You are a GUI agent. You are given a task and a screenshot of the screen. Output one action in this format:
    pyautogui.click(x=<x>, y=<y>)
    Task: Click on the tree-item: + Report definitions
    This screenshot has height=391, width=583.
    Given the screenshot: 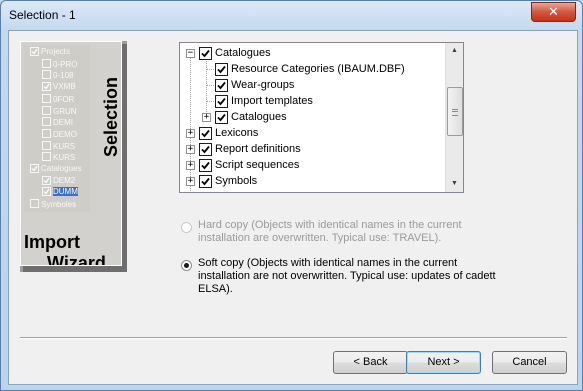 What is the action you would take?
    pyautogui.click(x=313, y=149)
    